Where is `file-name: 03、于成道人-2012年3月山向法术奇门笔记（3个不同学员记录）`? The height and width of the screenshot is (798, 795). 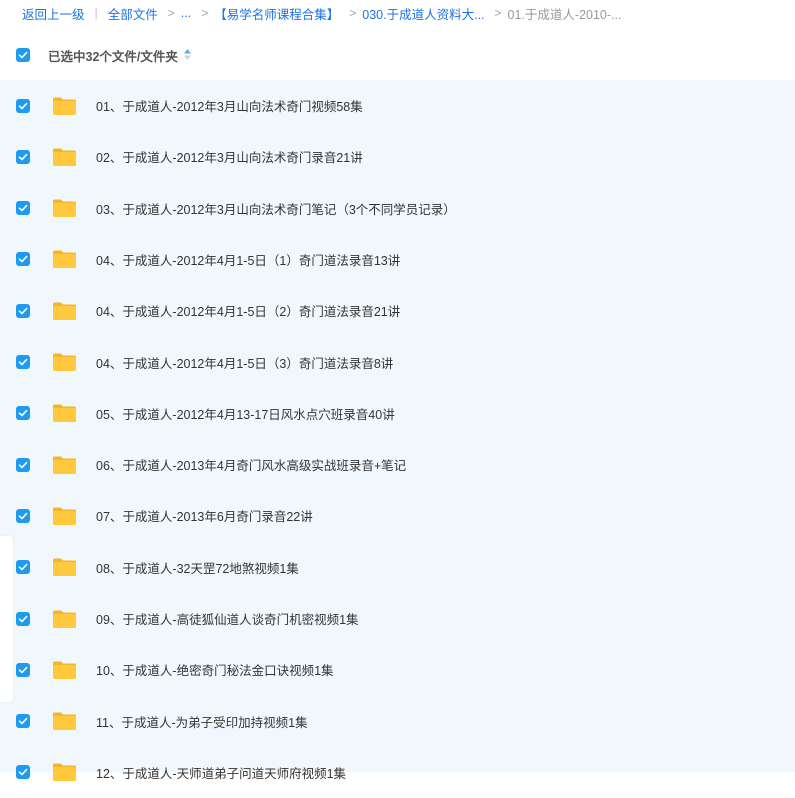
file-name: 03、于成道人-2012年3月山向法术奇门笔记（3个不同学员记录） is located at coordinates (276, 208).